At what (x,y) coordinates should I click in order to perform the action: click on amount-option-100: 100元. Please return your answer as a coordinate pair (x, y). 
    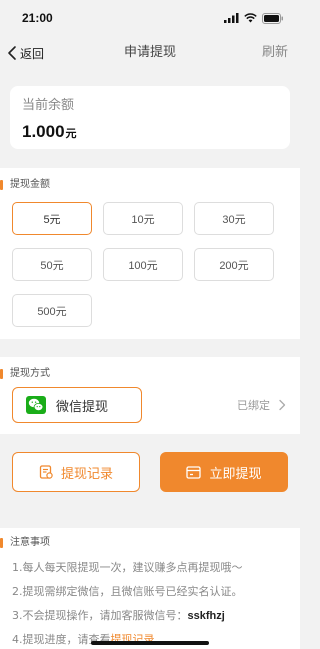
    Looking at the image, I should click on (143, 264).